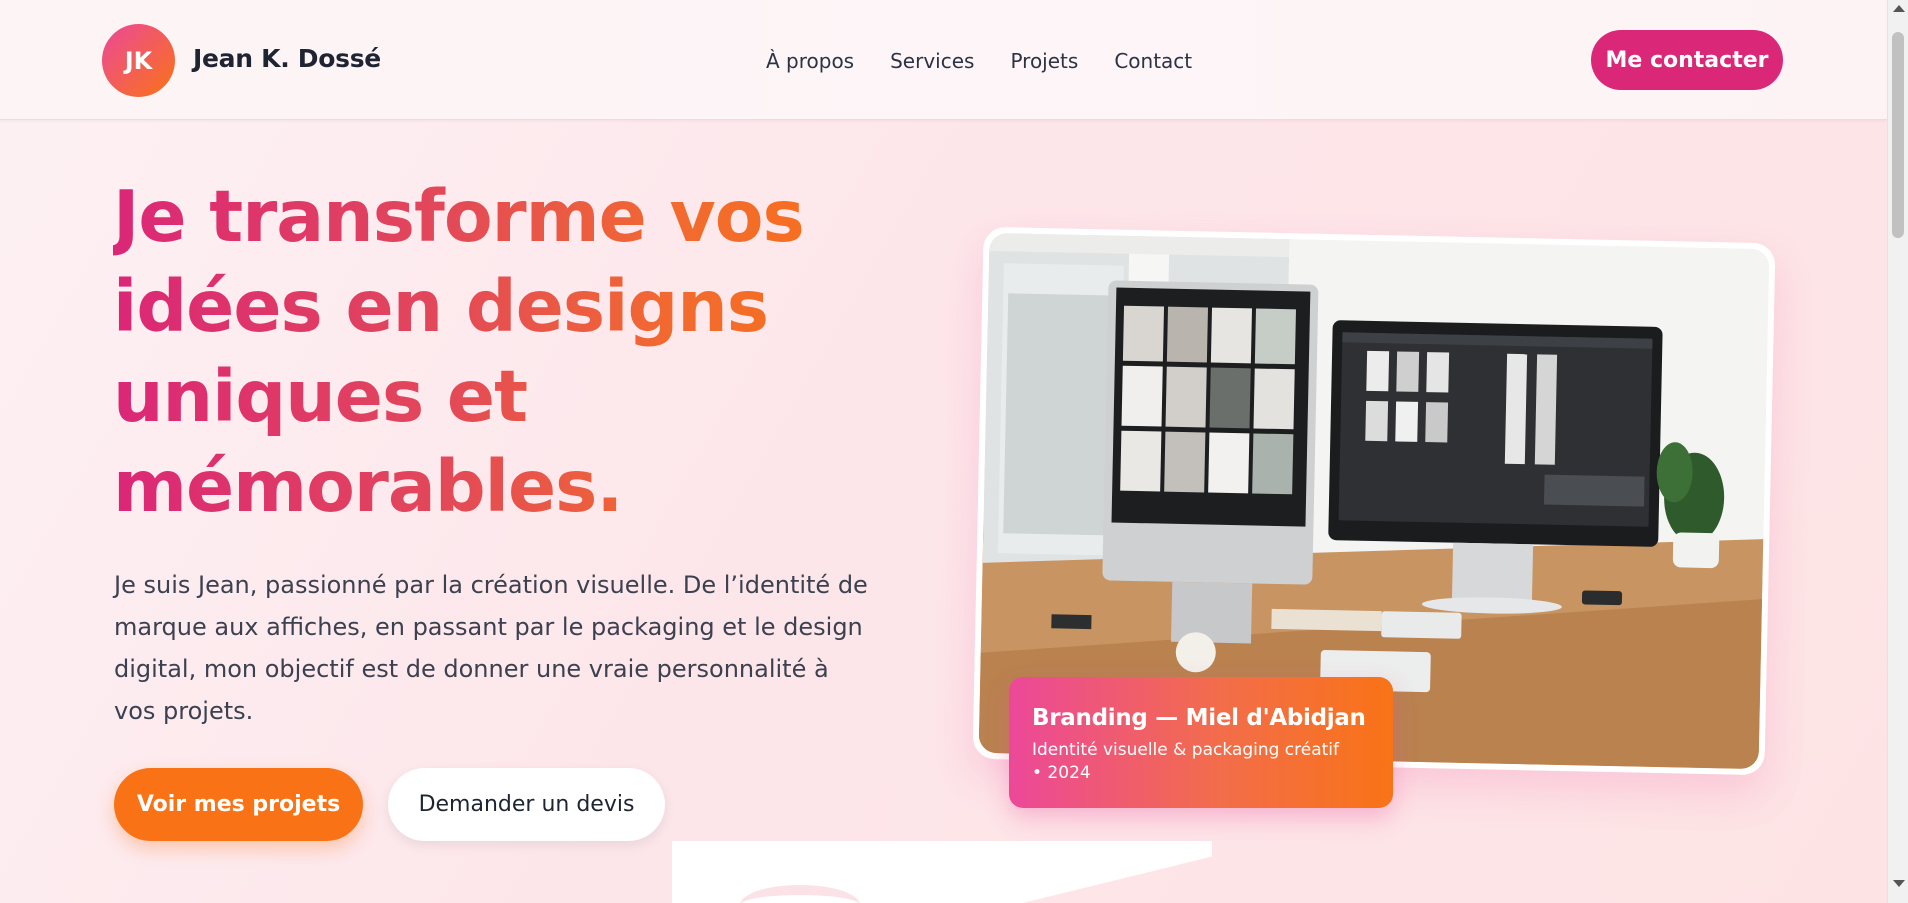 The width and height of the screenshot is (1908, 903). I want to click on nav-link-services: Services, so click(932, 61).